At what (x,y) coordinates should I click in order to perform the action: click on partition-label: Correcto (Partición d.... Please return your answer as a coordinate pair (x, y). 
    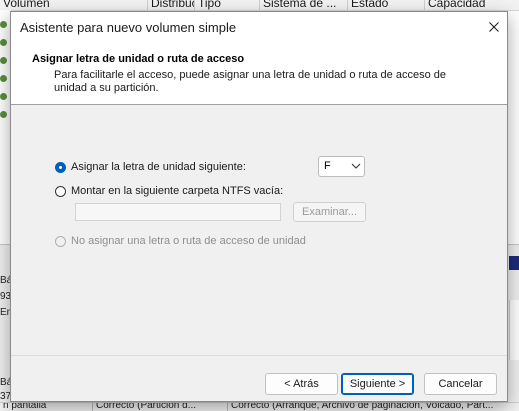
    Looking at the image, I should click on (159, 407).